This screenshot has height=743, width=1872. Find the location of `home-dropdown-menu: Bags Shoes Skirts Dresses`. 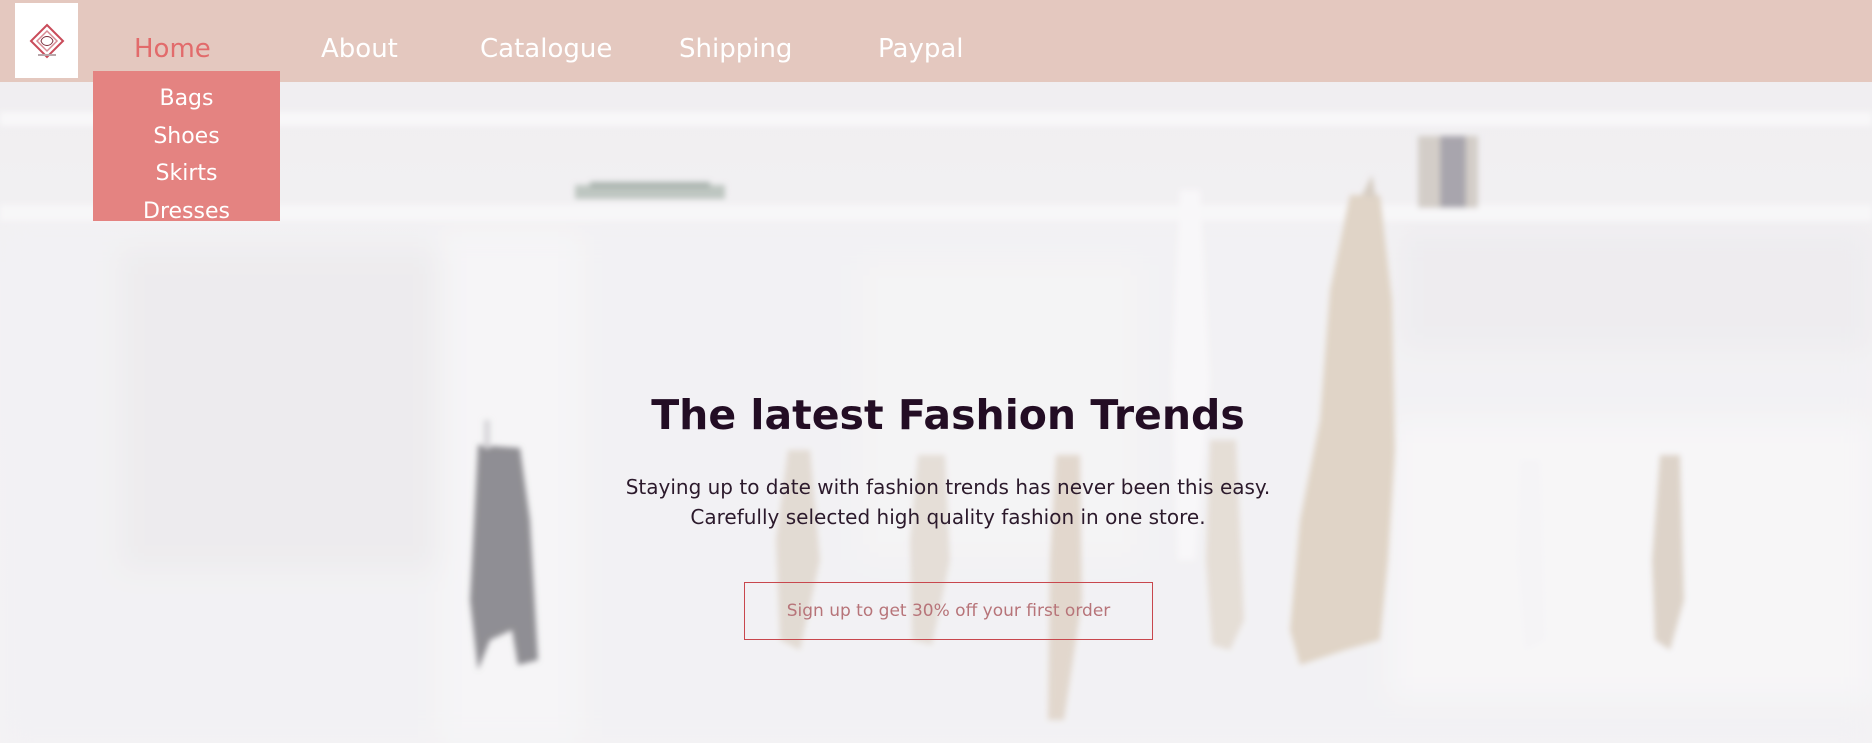

home-dropdown-menu: Bags Shoes Skirts Dresses is located at coordinates (186, 146).